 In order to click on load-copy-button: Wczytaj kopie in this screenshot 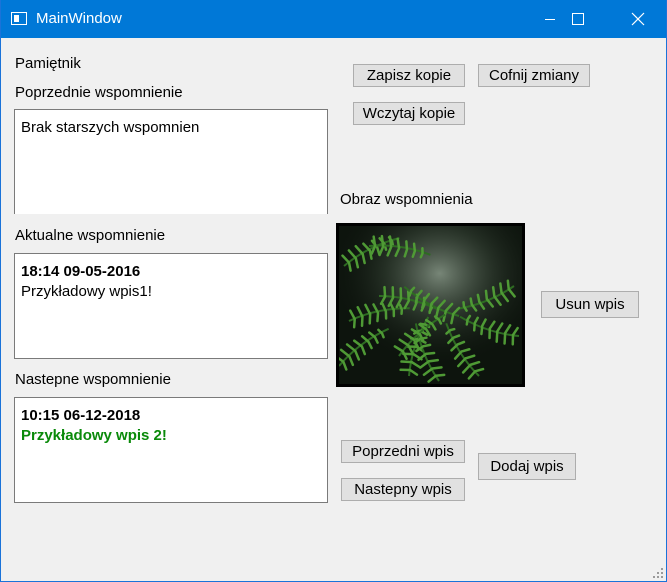, I will do `click(409, 113)`.